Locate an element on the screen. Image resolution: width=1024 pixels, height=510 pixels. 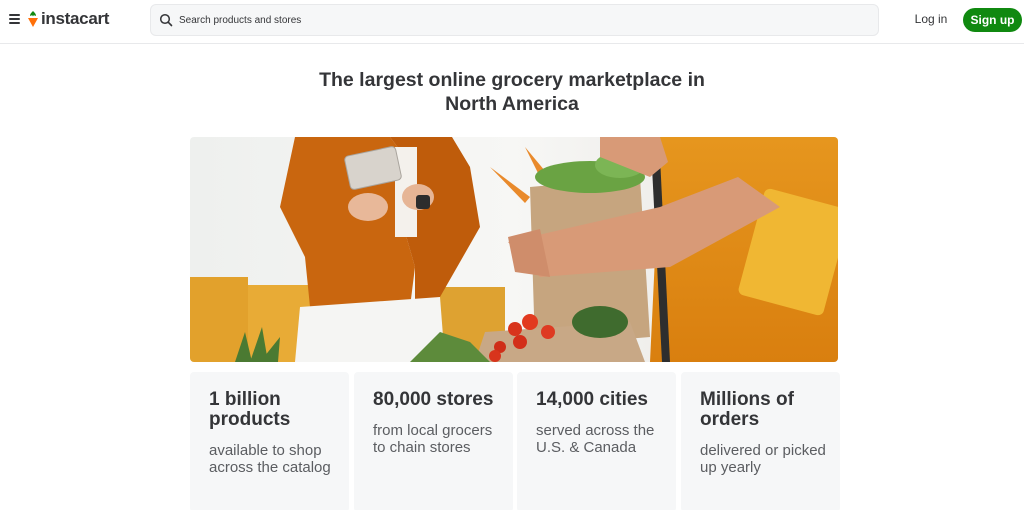
logo-text: instacart is located at coordinates (75, 18).